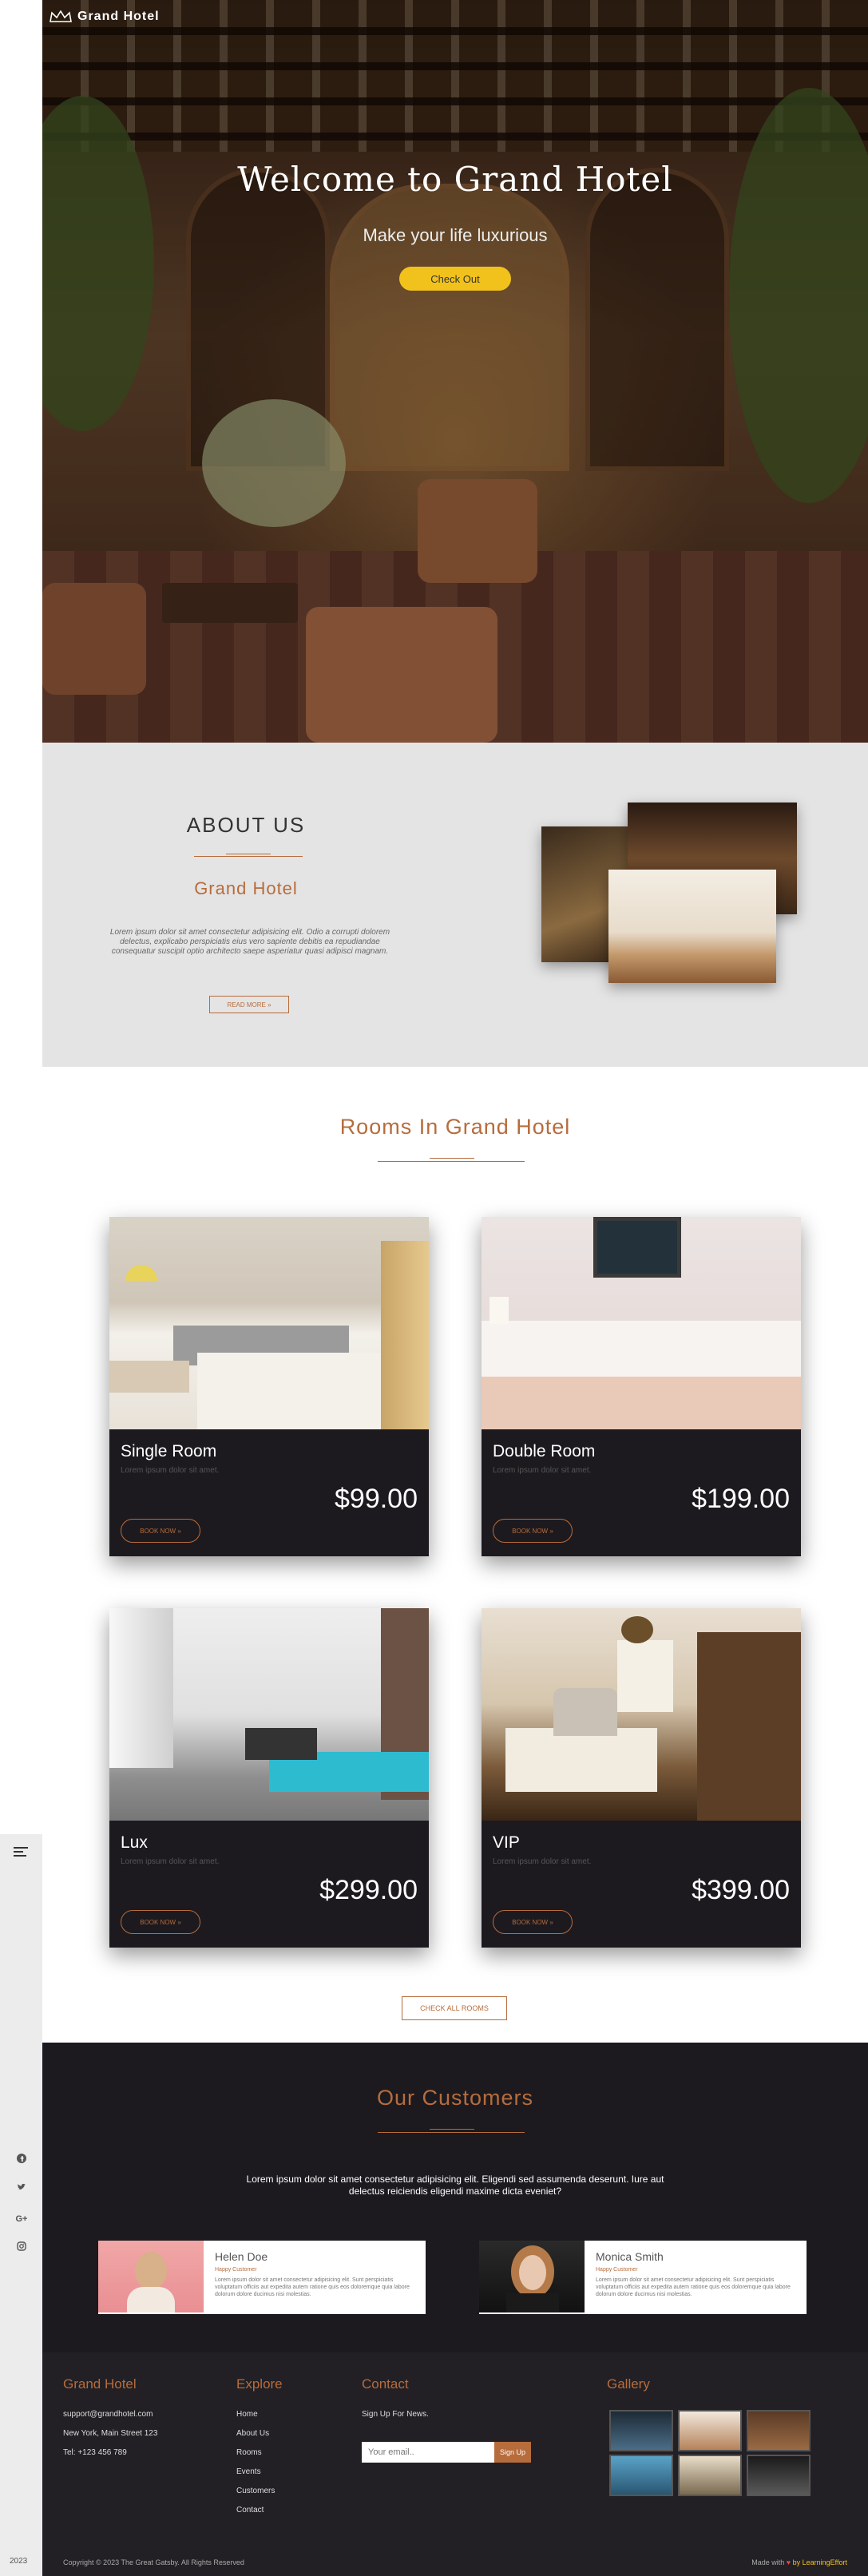 Image resolution: width=868 pixels, height=2576 pixels. What do you see at coordinates (428, 2452) in the screenshot?
I see `newsletter-email-input` at bounding box center [428, 2452].